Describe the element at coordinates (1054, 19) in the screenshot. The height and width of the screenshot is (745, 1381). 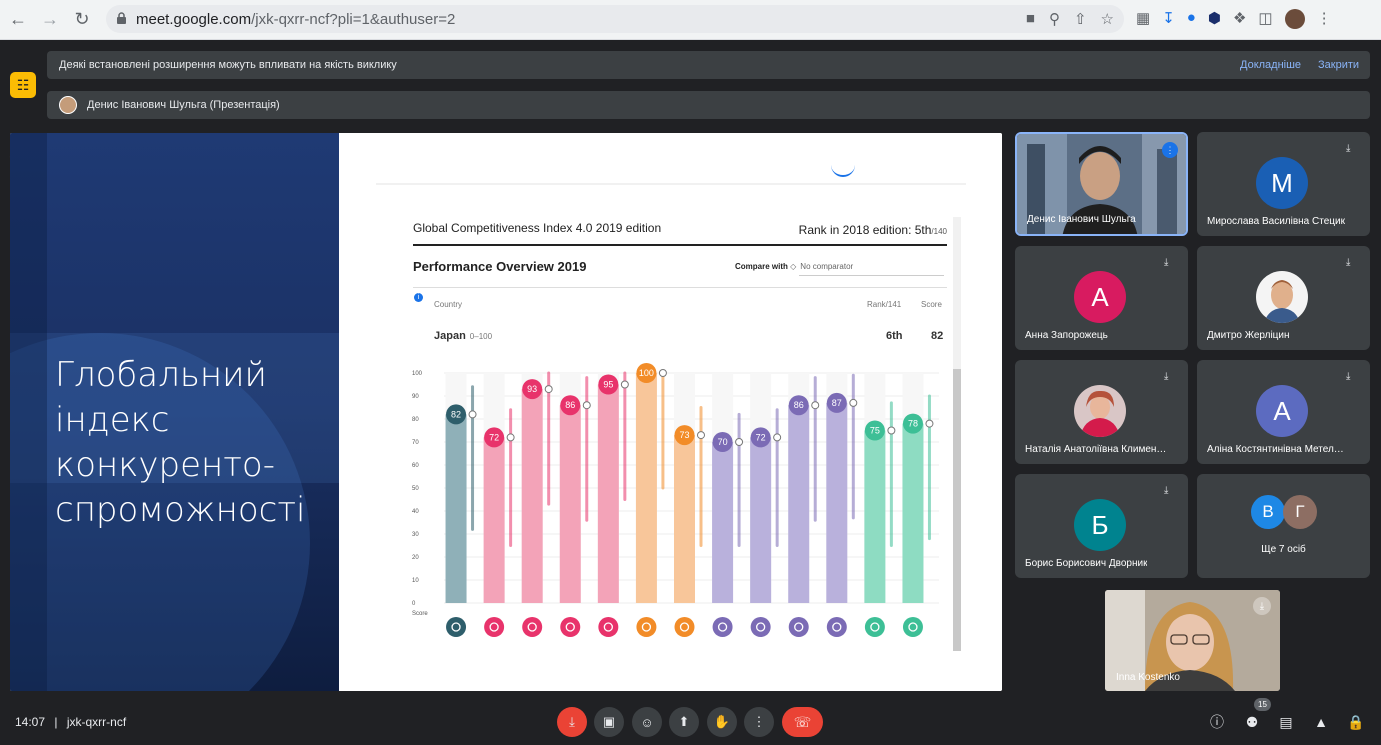
I see `zoom-icon: ⚲` at that location.